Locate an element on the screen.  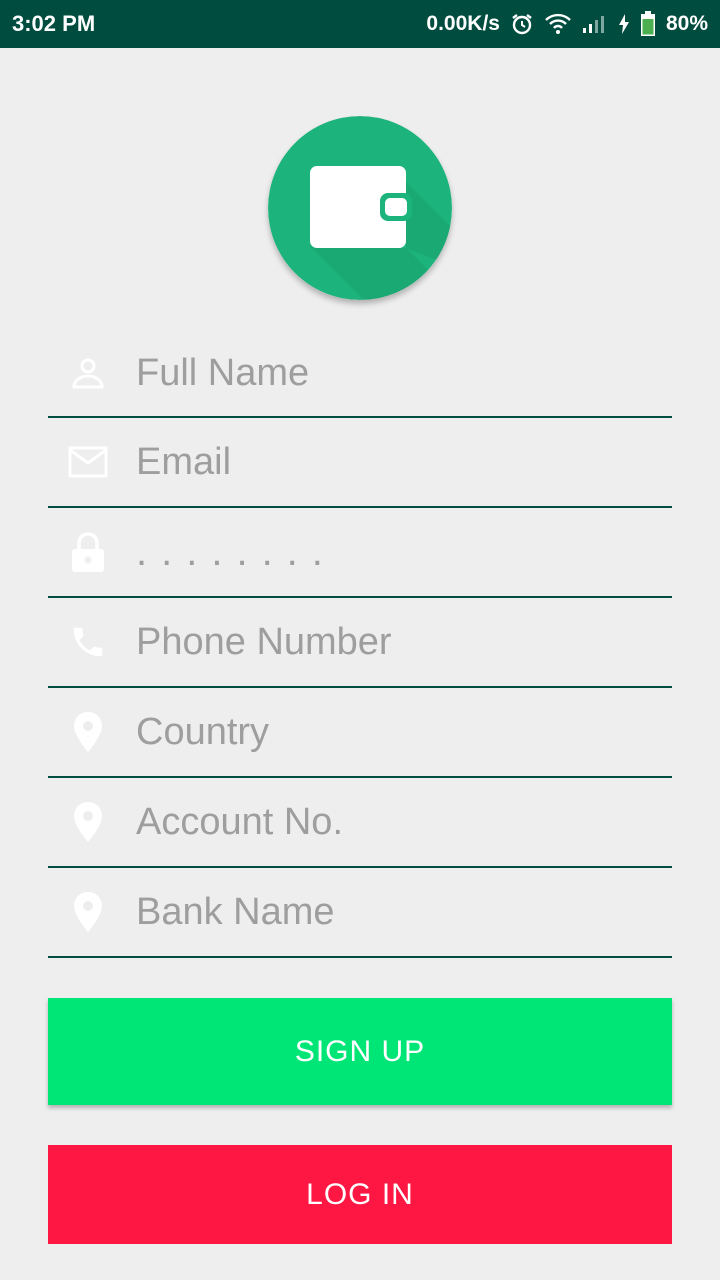
phone-field is located at coordinates (360, 643).